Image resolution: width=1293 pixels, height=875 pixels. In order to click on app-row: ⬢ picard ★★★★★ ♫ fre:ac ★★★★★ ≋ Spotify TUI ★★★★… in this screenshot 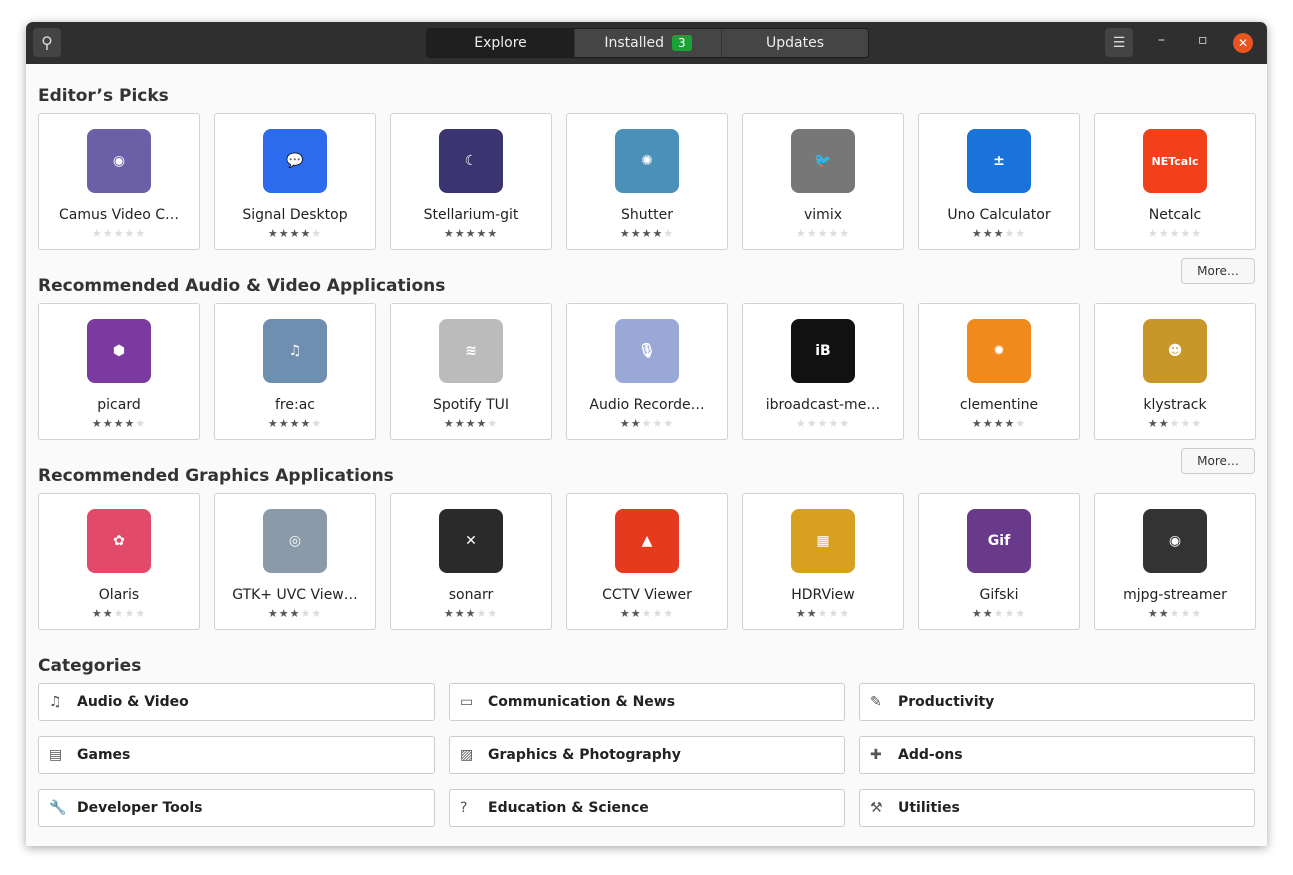, I will do `click(647, 371)`.